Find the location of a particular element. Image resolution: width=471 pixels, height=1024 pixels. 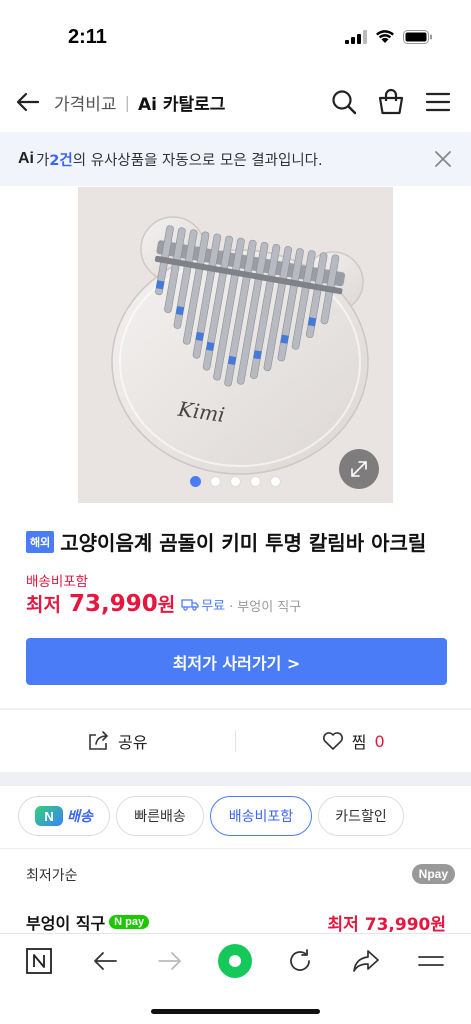

ai-notice-banner: Ai 가 2건 의 유사상품을 자동으로 모은 결과입니다. is located at coordinates (235, 159).